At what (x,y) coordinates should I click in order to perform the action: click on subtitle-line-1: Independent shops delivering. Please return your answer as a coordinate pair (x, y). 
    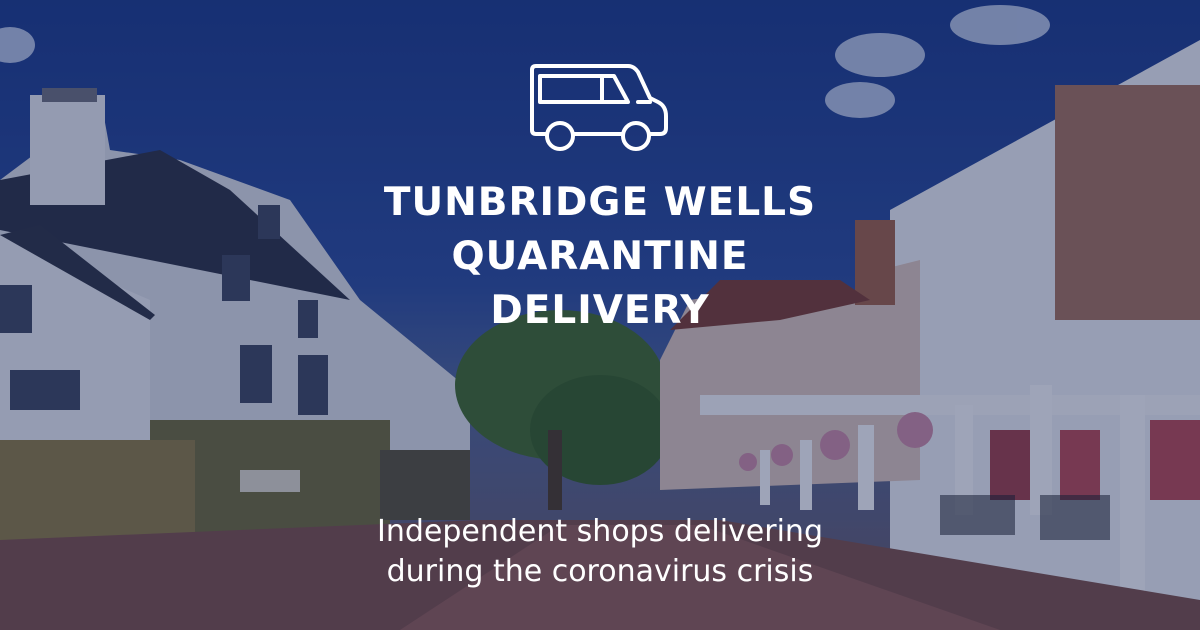
    Looking at the image, I should click on (599, 531).